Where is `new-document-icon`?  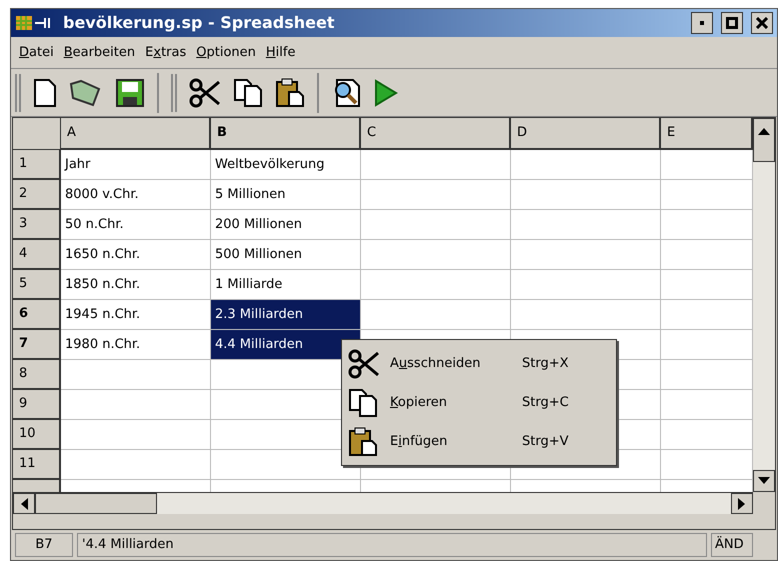
new-document-icon is located at coordinates (45, 93).